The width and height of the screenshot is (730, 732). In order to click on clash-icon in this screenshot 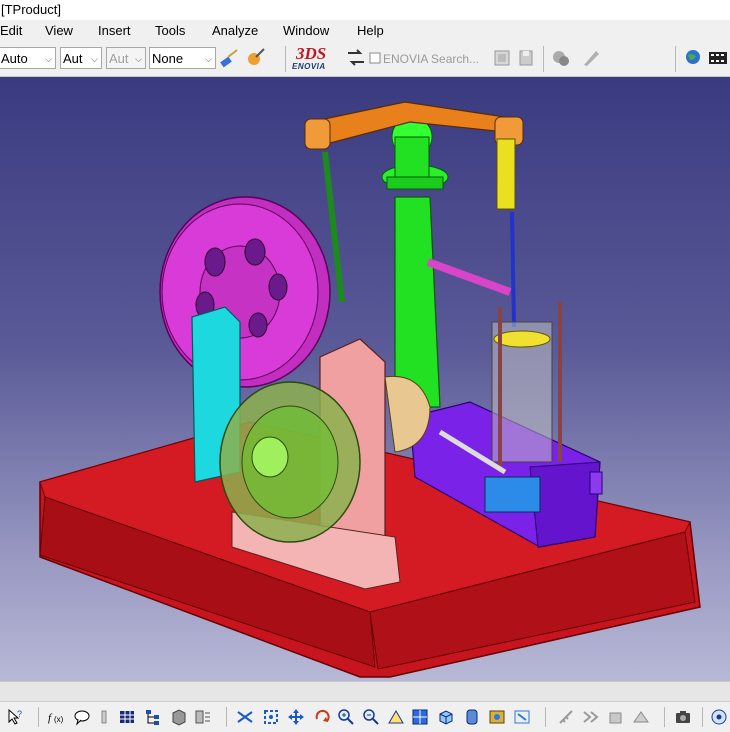, I will do `click(641, 717)`.